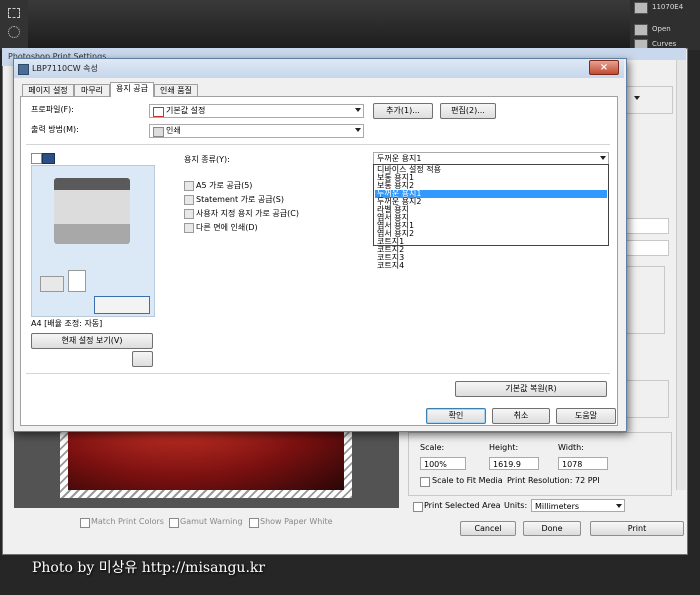 Image resolution: width=700 pixels, height=595 pixels. Describe the element at coordinates (211, 521) in the screenshot. I see `gamut-warning-label: Gamut Warning` at that location.